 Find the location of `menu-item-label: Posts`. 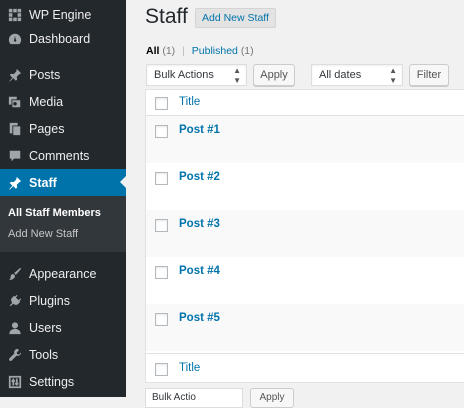

menu-item-label: Posts is located at coordinates (45, 75).